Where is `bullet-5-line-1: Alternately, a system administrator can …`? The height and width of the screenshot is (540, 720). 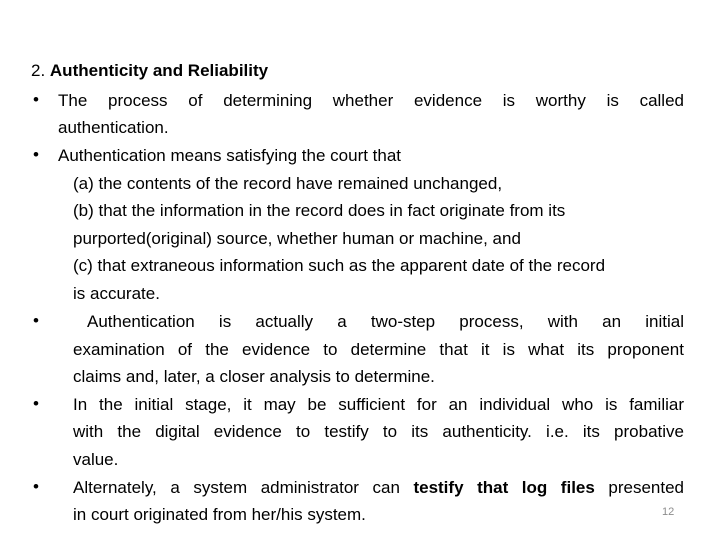 bullet-5-line-1: Alternately, a system administrator can … is located at coordinates (378, 488).